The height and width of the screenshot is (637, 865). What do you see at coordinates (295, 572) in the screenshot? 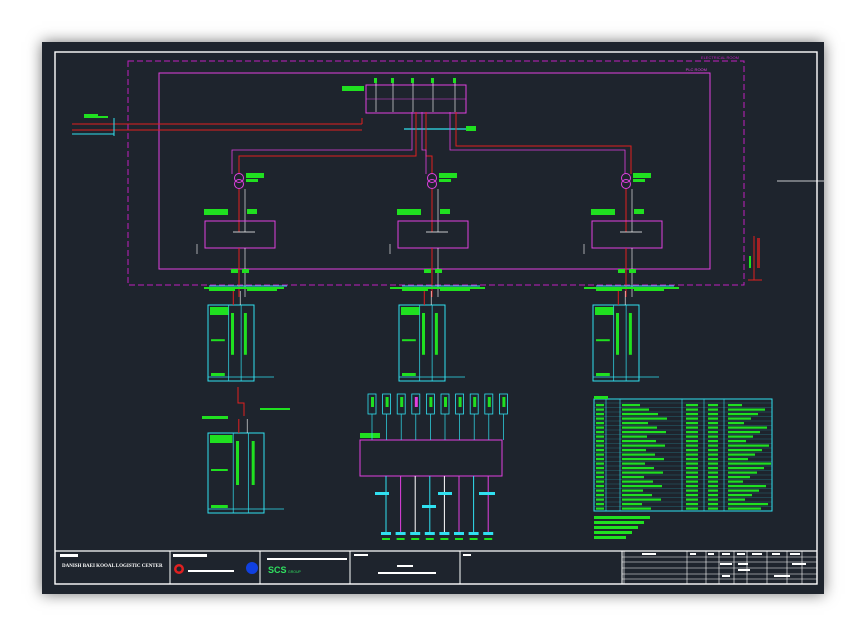
I see `scs-logo-subtext: GROUP` at bounding box center [295, 572].